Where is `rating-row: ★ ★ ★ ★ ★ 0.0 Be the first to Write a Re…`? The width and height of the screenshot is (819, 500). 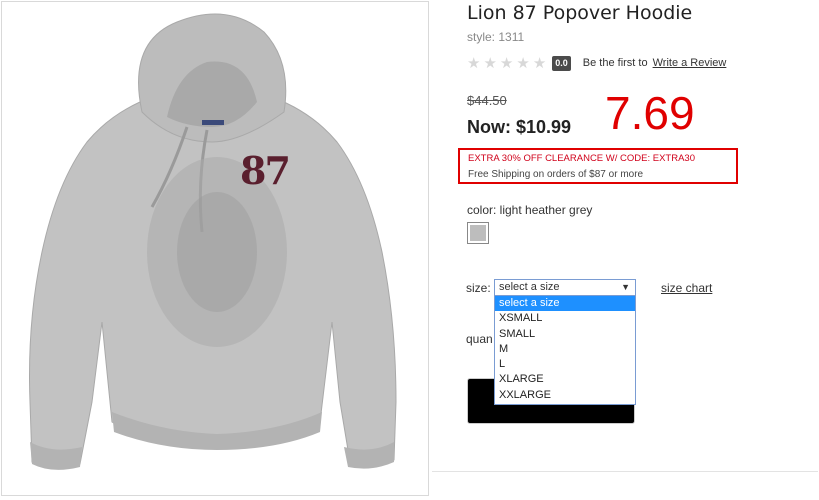 rating-row: ★ ★ ★ ★ ★ 0.0 Be the first to Write a Re… is located at coordinates (596, 63).